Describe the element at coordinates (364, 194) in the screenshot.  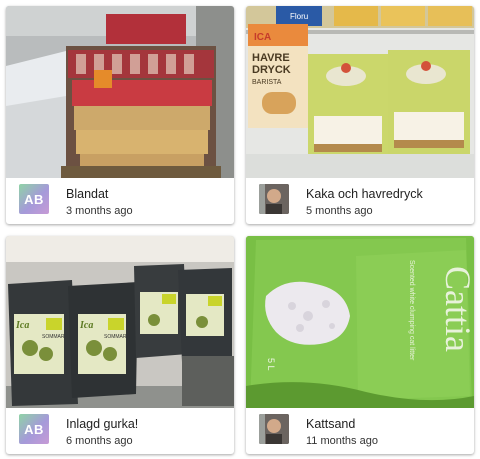
I see `post-title: Kaka och havredryck` at that location.